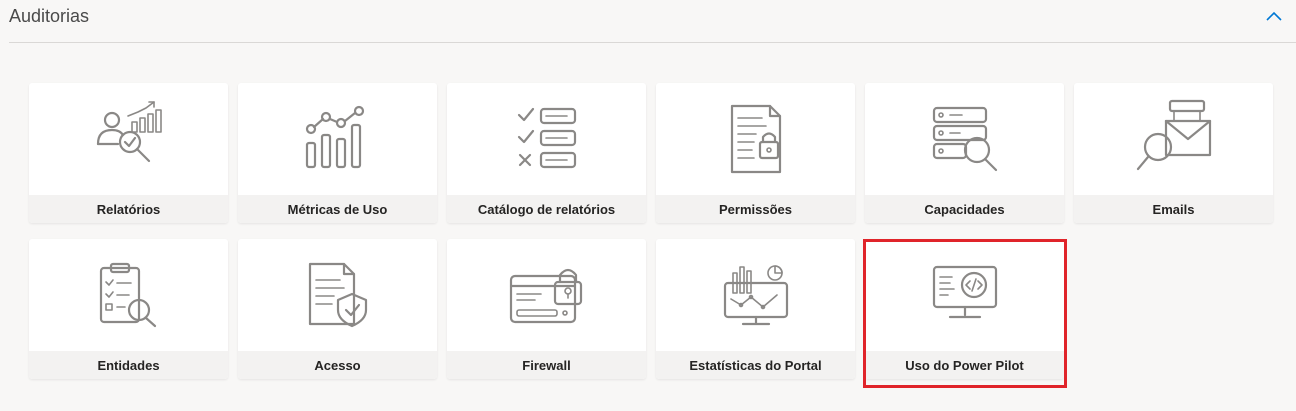  I want to click on section-title: Auditorias, so click(49, 16).